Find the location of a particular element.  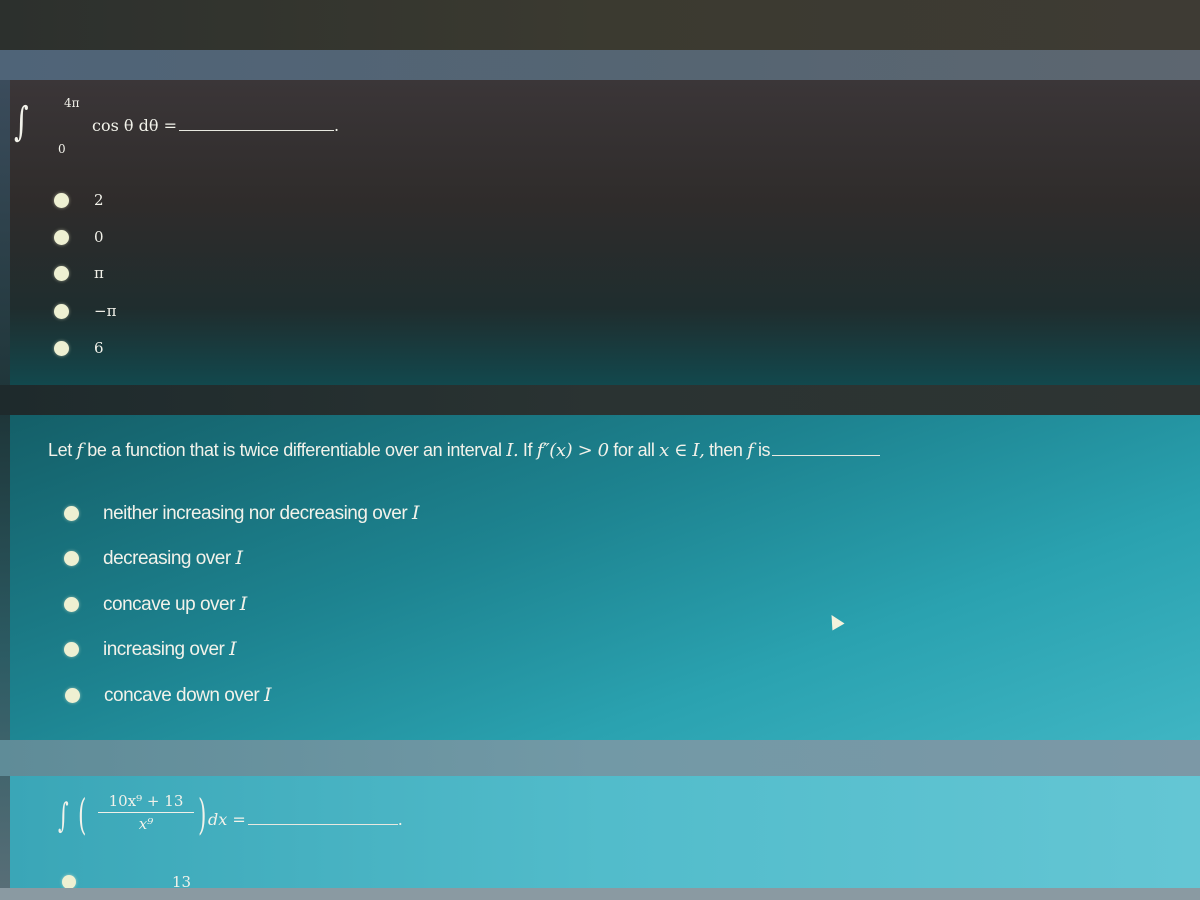

q1-option-5: 6 is located at coordinates (79, 348).